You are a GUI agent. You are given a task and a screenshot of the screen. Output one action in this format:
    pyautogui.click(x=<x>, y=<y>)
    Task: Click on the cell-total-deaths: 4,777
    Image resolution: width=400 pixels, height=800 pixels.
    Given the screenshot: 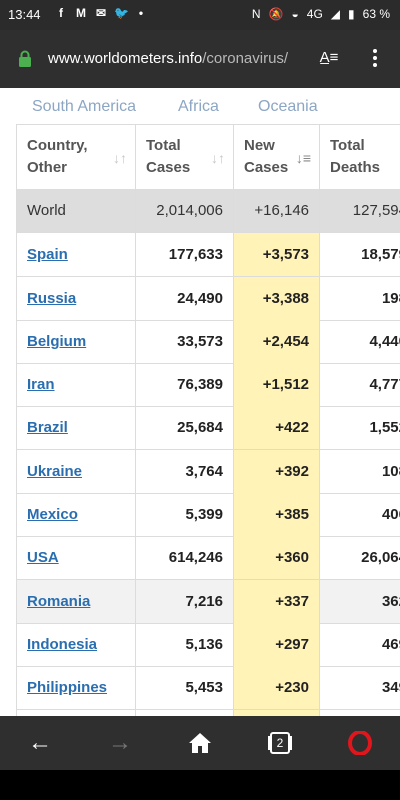 What is the action you would take?
    pyautogui.click(x=360, y=384)
    